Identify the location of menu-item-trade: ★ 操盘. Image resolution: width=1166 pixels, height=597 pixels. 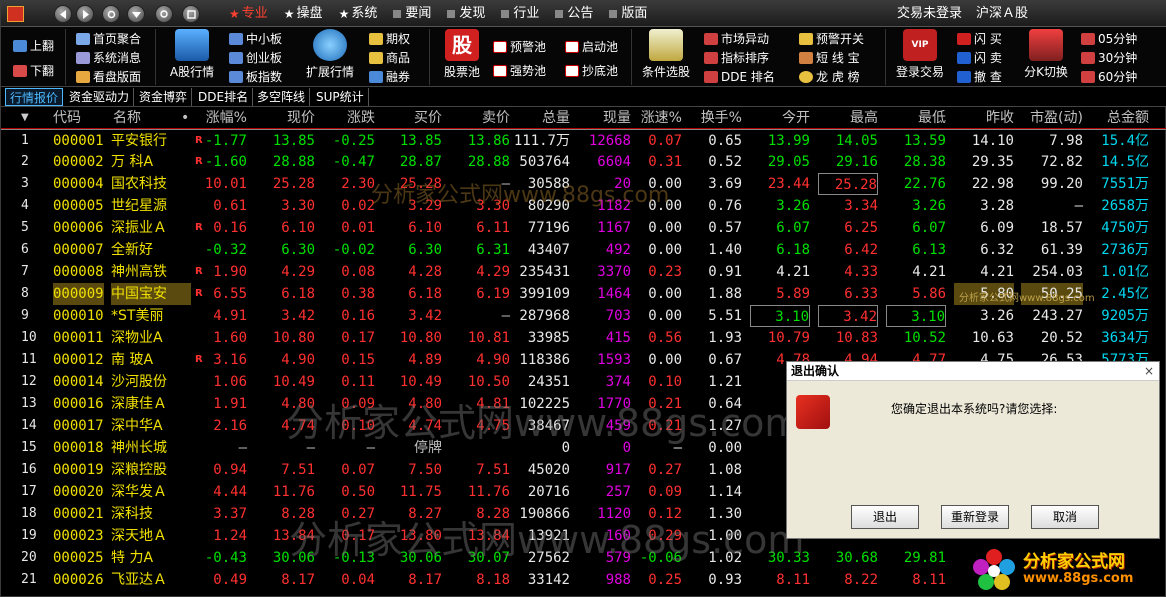
(303, 14).